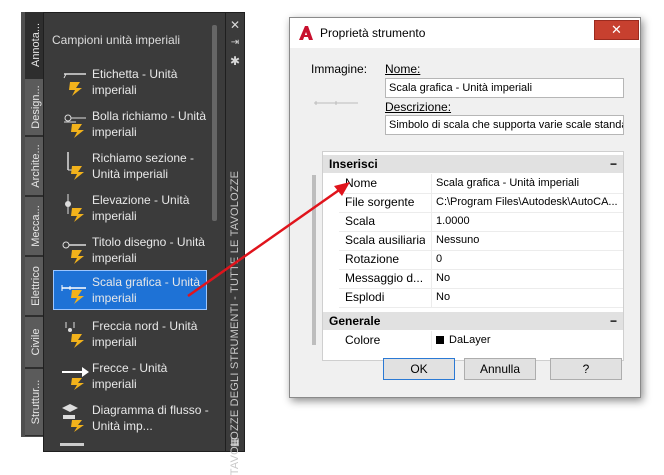 The image size is (664, 475). What do you see at coordinates (75, 126) in the screenshot?
I see `callout-bubble-icon` at bounding box center [75, 126].